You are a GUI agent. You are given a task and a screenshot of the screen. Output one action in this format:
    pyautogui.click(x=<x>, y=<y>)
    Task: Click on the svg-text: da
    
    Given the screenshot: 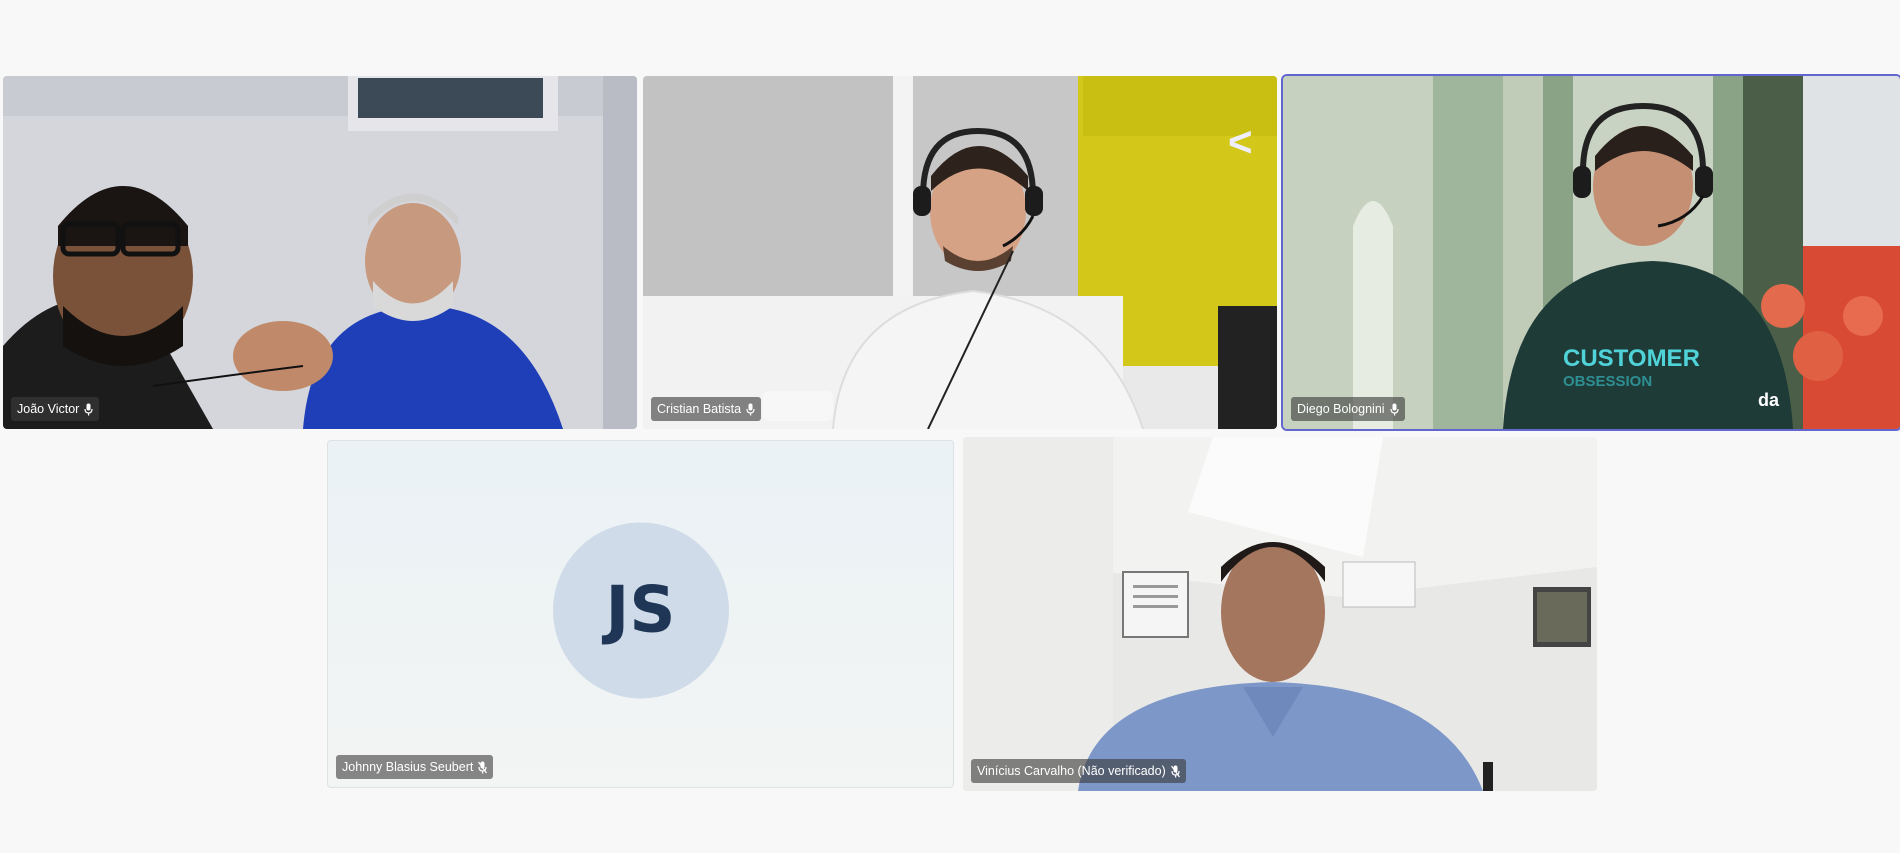 What is the action you would take?
    pyautogui.click(x=1769, y=400)
    